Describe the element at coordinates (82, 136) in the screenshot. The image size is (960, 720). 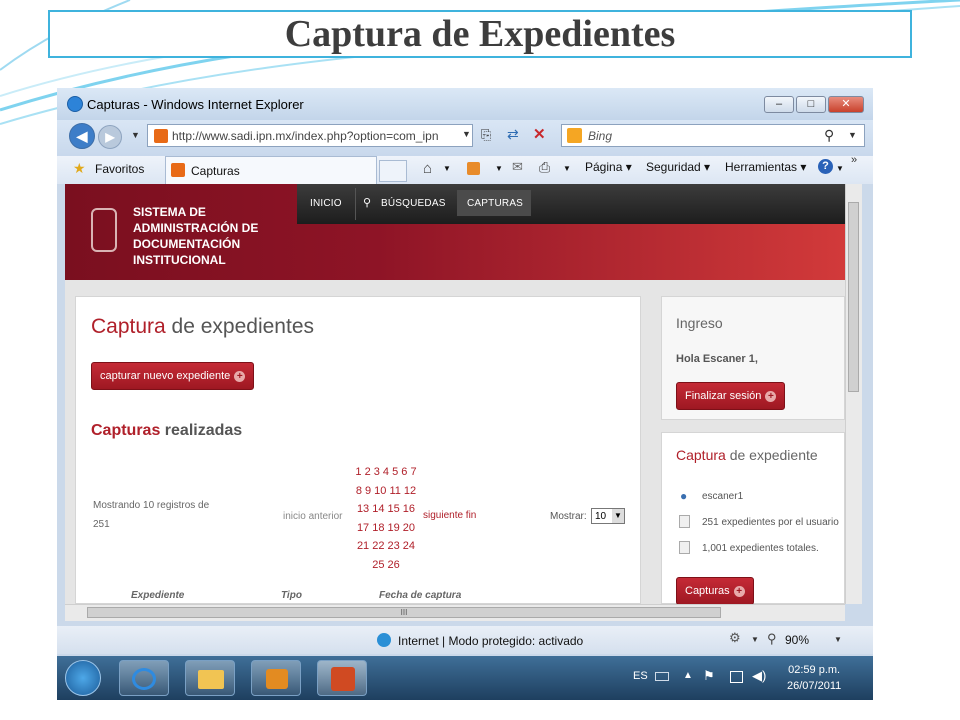
I see `back-button: ◀` at that location.